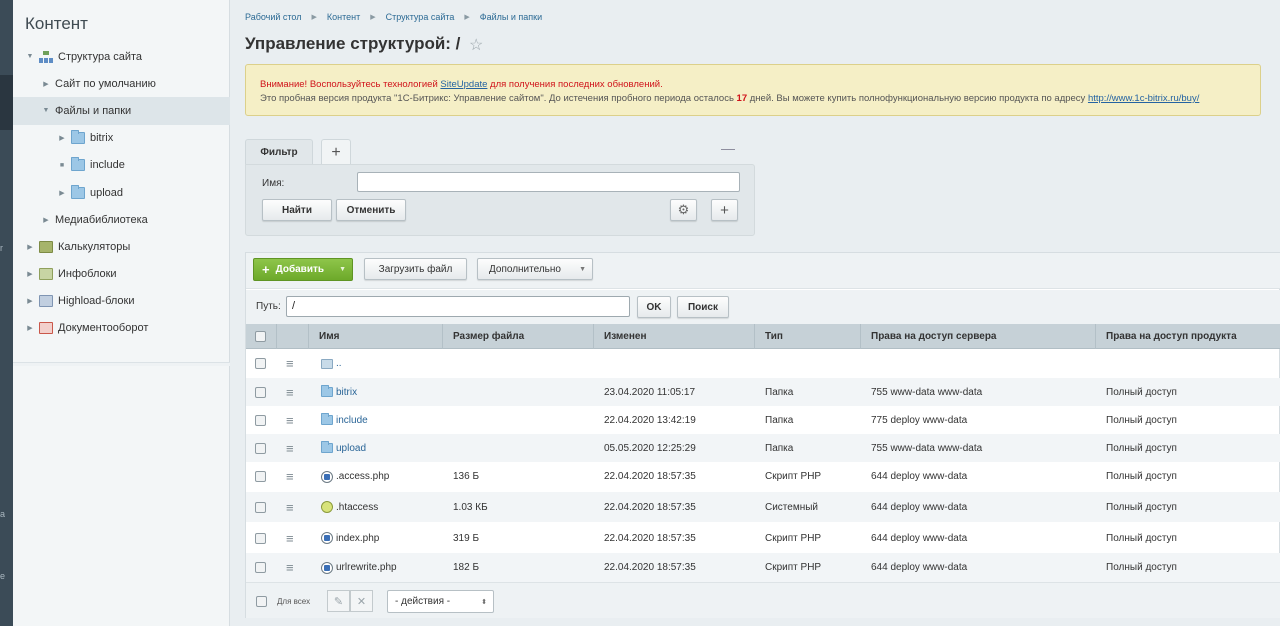 Image resolution: width=1280 pixels, height=626 pixels. Describe the element at coordinates (121, 111) in the screenshot. I see `sidebar-item: ▼ Файлы и папки` at that location.